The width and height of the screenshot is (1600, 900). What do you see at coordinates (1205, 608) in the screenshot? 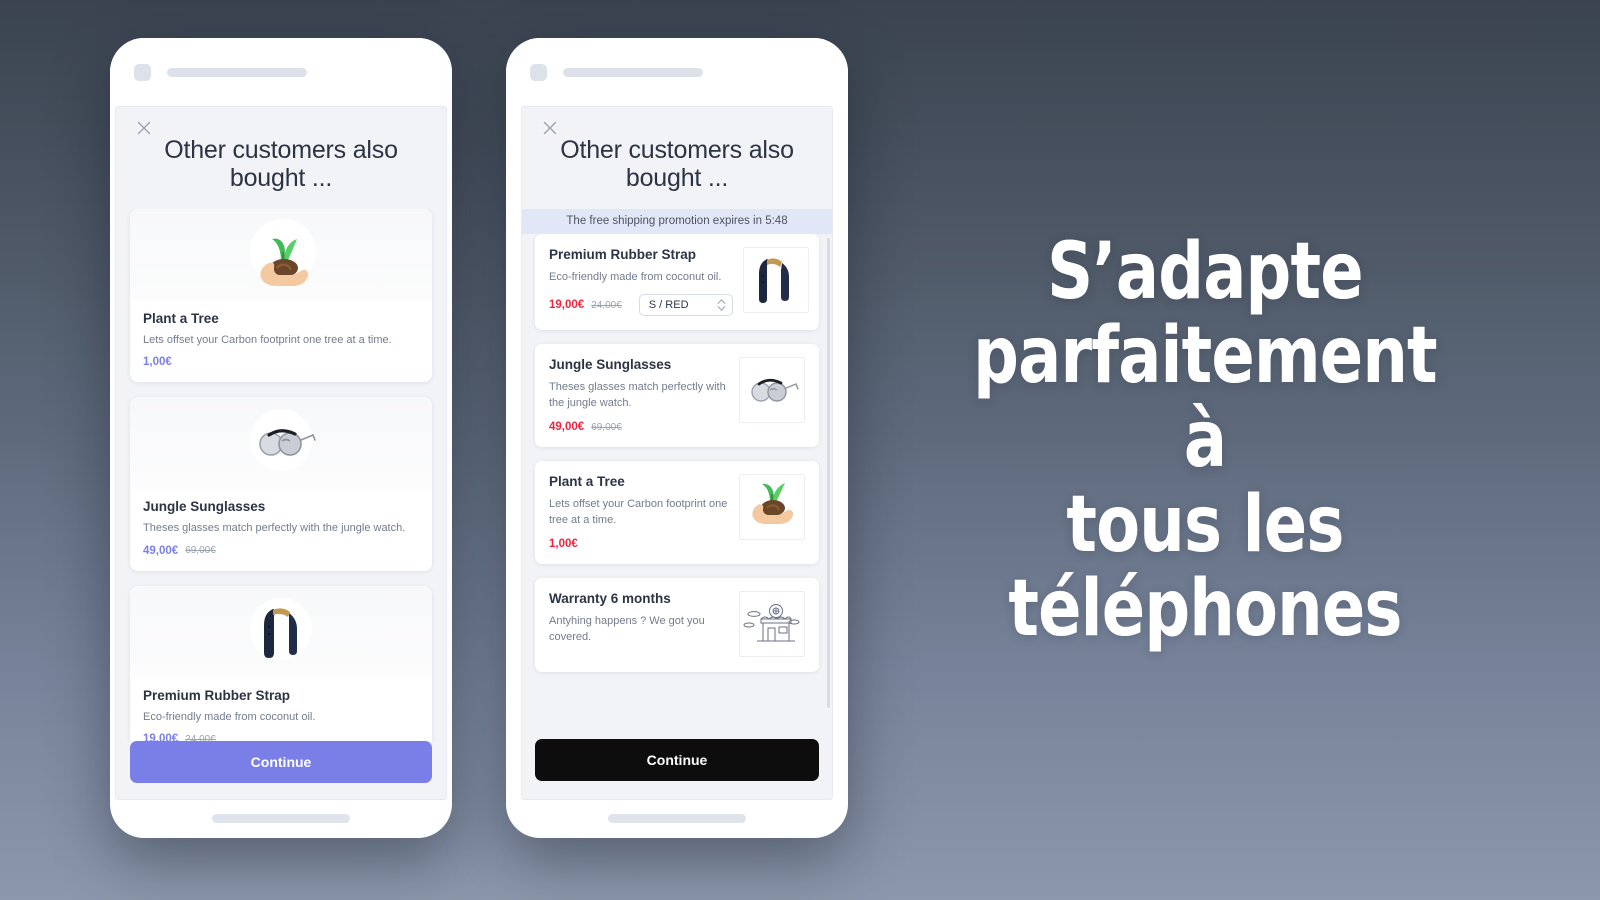
I see `headline-line-4: téléphones` at bounding box center [1205, 608].